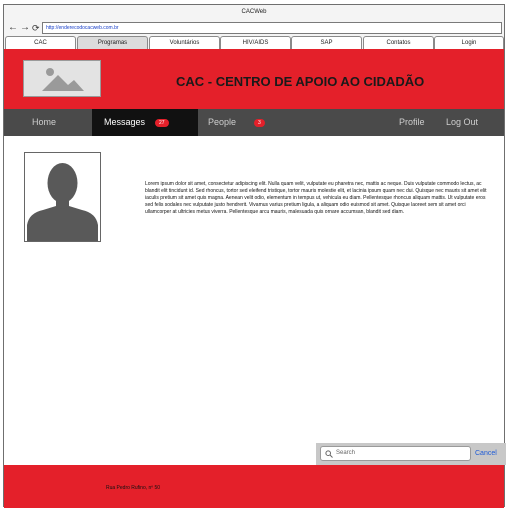 Image resolution: width=511 pixels, height=511 pixels. I want to click on cancel-button: Cancel, so click(486, 454).